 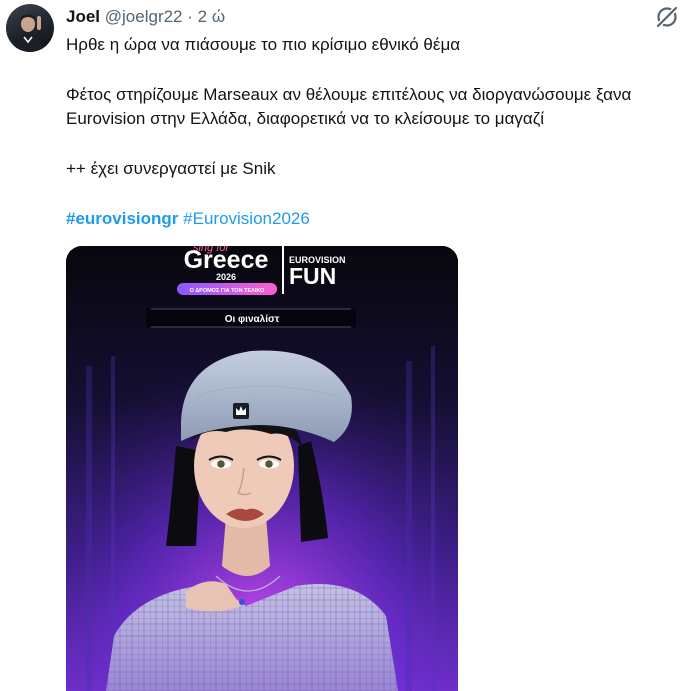 I want to click on logo-title: Greece, so click(x=226, y=260).